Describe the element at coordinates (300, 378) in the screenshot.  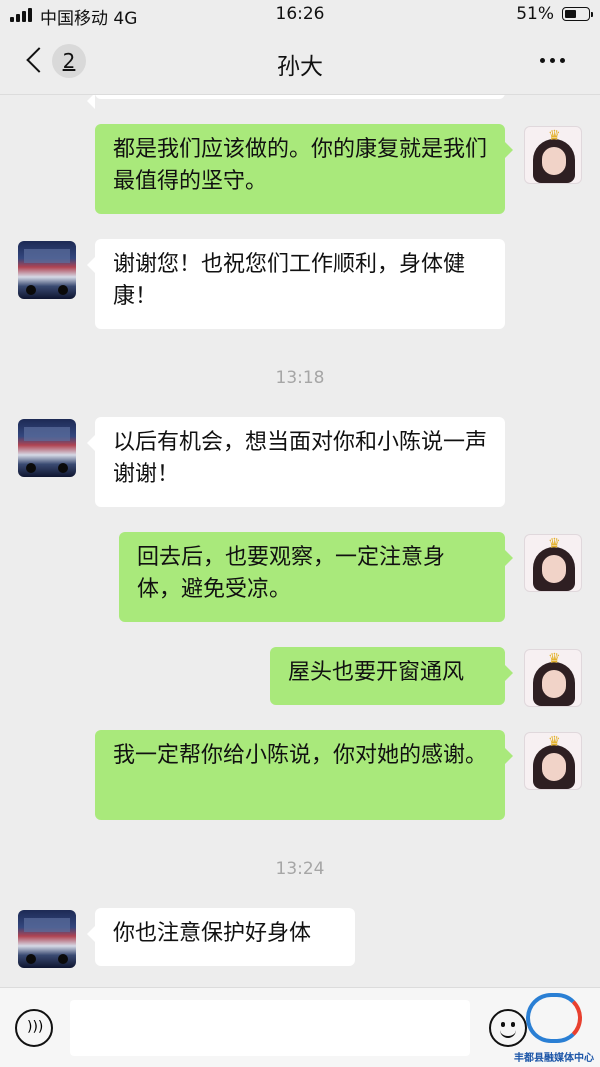
I see `message-timestamp: 13:18` at that location.